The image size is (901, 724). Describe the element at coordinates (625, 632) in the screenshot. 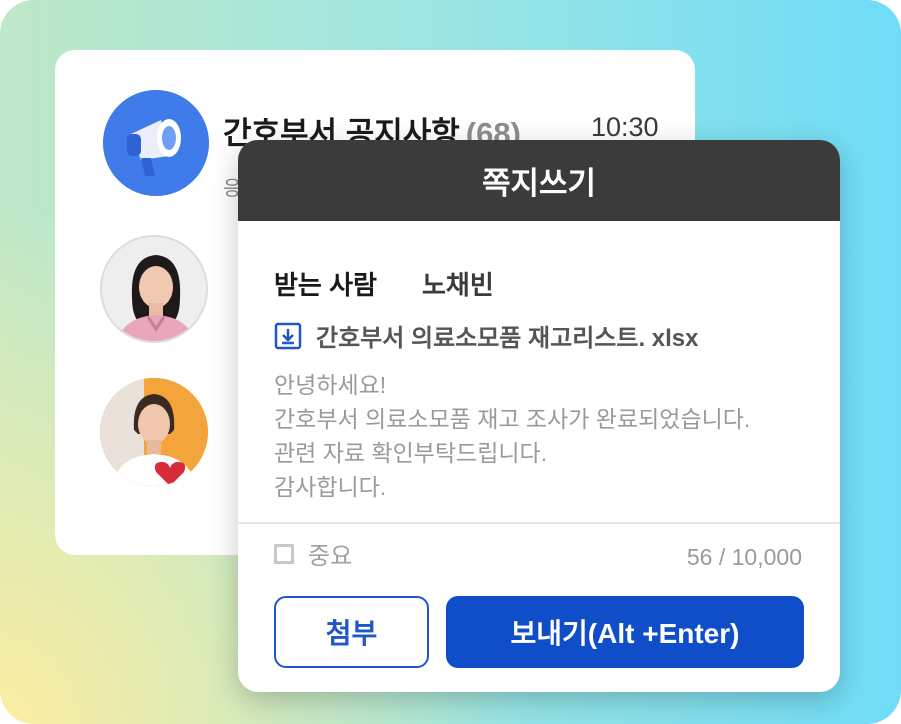

I see `send-button: 보내기(Alt +Enter)` at that location.